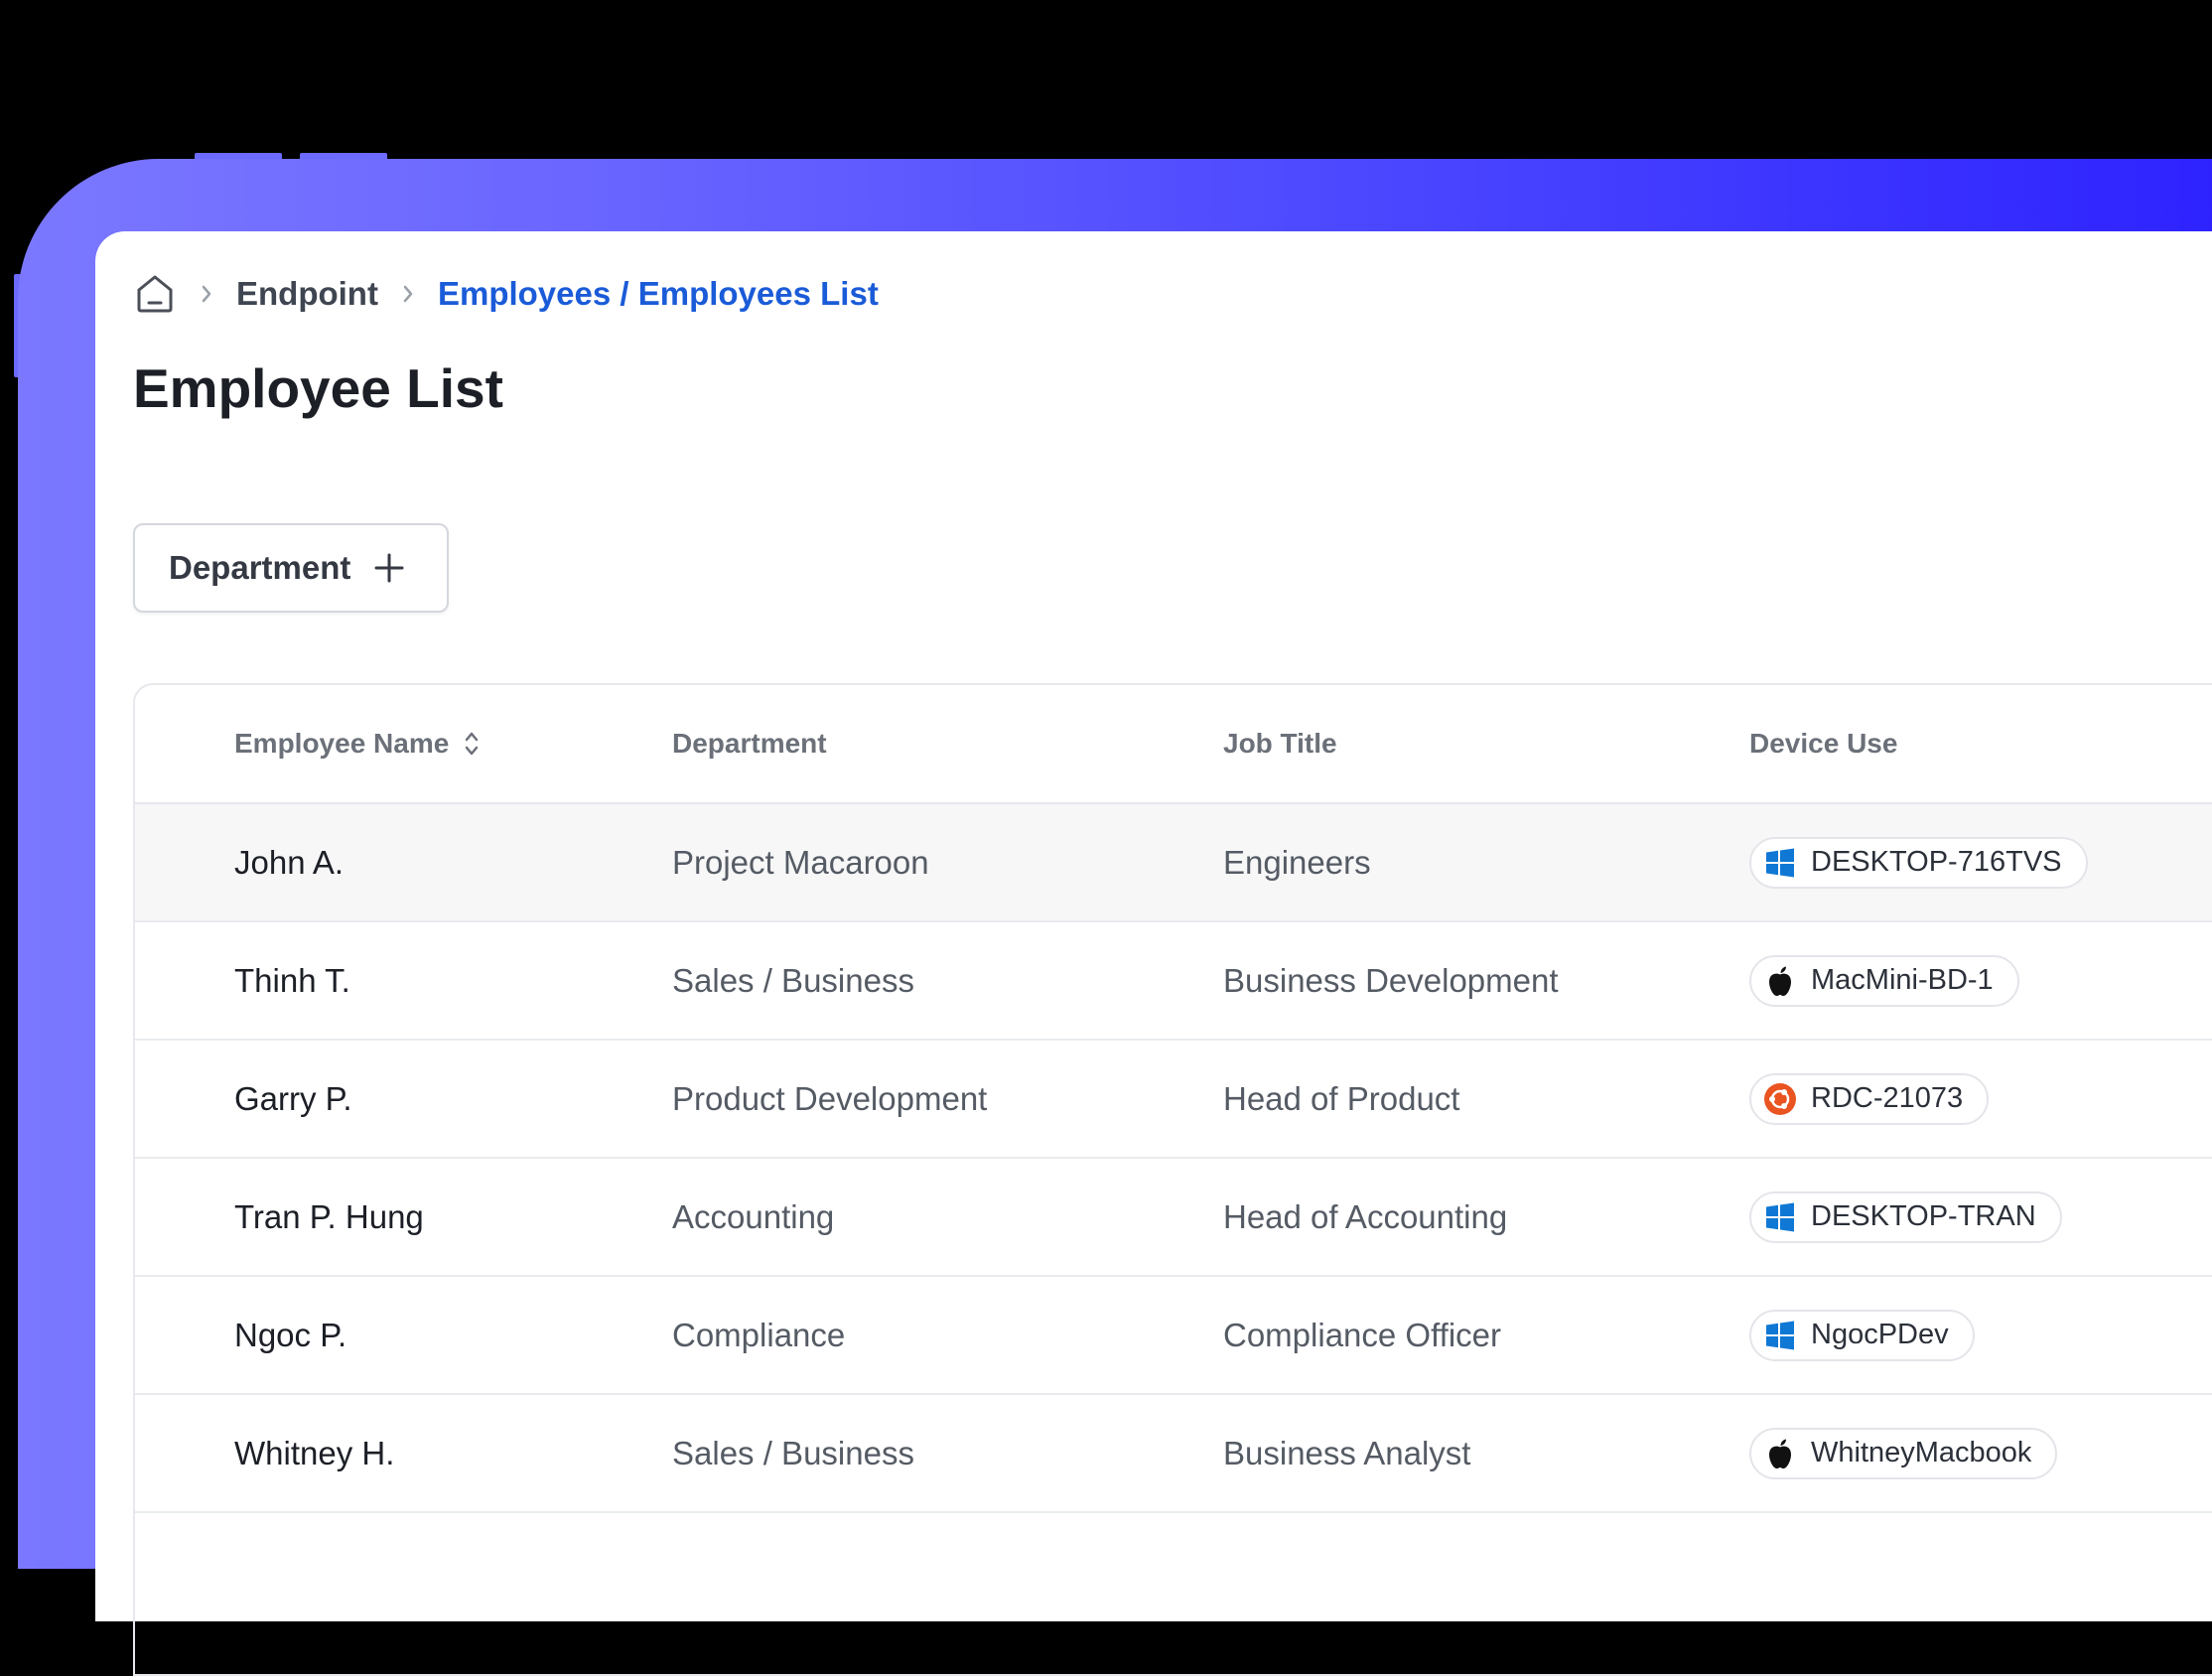  Describe the element at coordinates (307, 294) in the screenshot. I see `breadcrumb-item-endpoint: Endpoint` at that location.